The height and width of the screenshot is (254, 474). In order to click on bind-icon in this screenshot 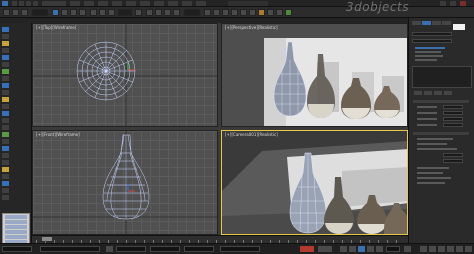, I will do `click(24, 12)`.